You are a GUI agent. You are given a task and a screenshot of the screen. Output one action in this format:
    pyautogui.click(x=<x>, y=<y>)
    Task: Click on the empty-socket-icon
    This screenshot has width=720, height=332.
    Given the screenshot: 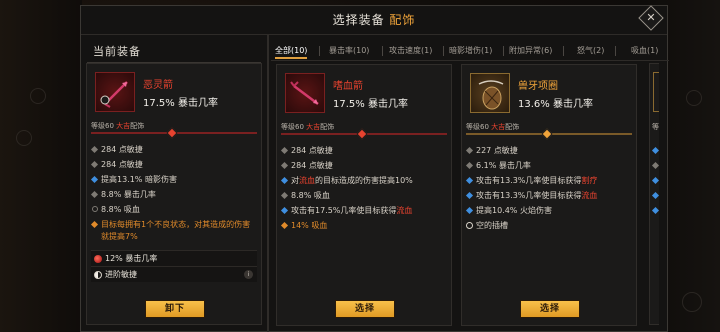 What is the action you would take?
    pyautogui.click(x=469, y=225)
    